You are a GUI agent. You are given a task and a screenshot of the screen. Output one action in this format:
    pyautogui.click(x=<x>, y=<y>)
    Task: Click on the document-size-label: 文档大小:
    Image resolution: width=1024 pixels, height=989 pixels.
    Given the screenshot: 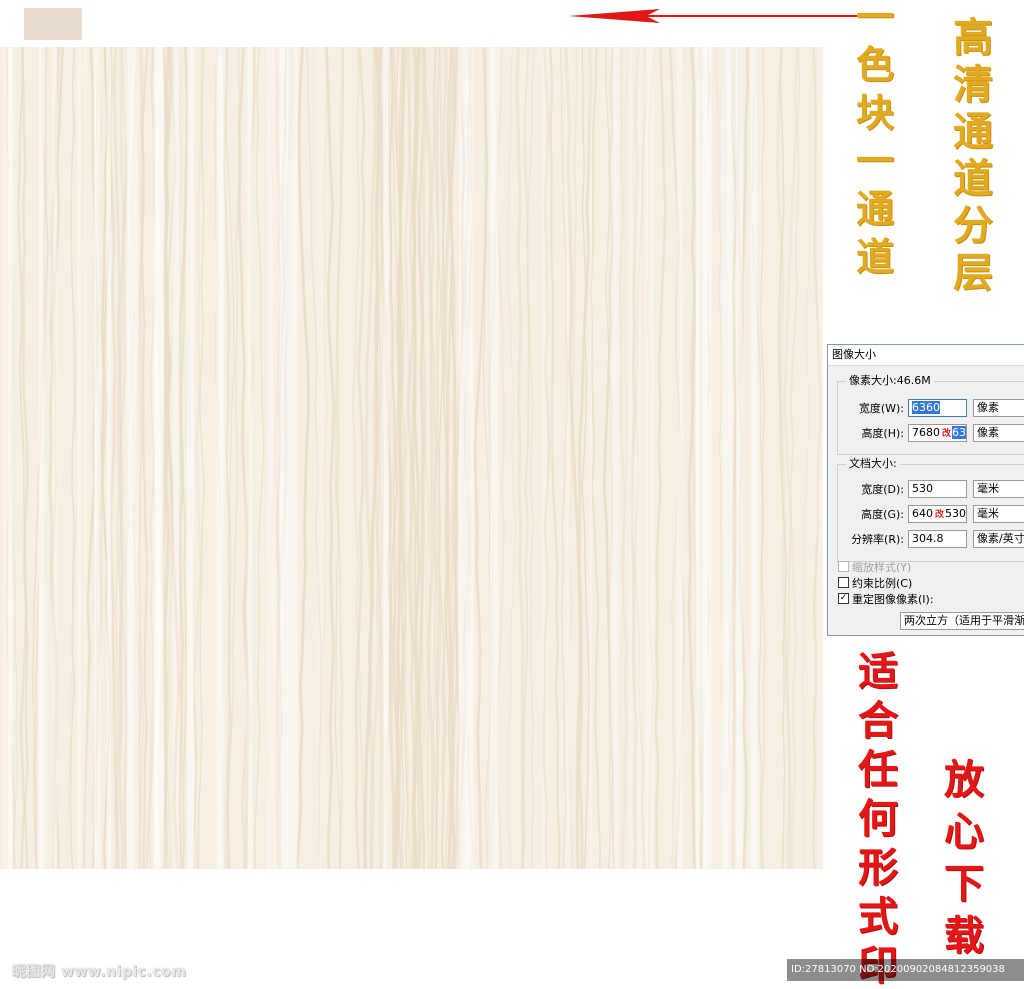 What is the action you would take?
    pyautogui.click(x=873, y=464)
    